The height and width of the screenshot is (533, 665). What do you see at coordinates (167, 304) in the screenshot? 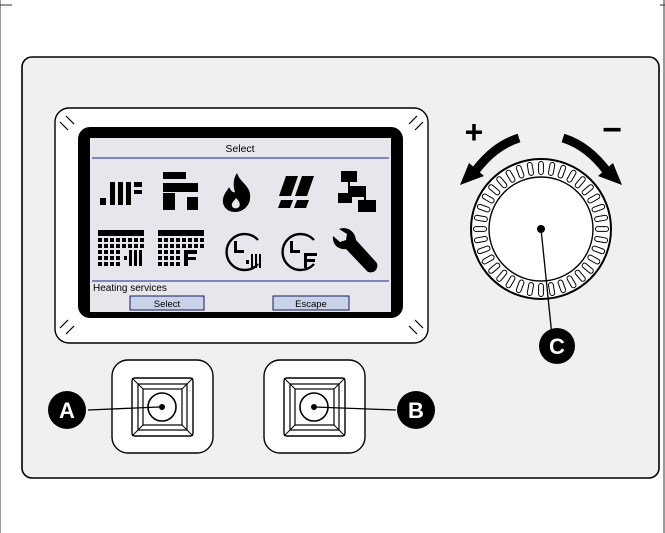
I see `select-softkey-label: Select` at bounding box center [167, 304].